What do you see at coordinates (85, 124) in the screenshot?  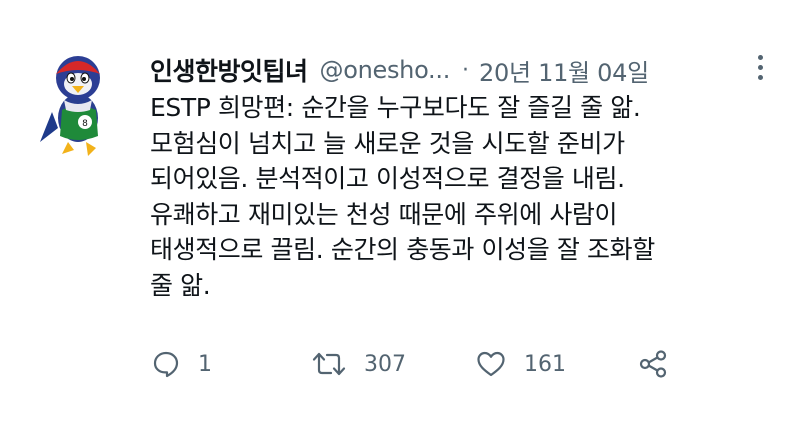 I see `svg-text: 8` at bounding box center [85, 124].